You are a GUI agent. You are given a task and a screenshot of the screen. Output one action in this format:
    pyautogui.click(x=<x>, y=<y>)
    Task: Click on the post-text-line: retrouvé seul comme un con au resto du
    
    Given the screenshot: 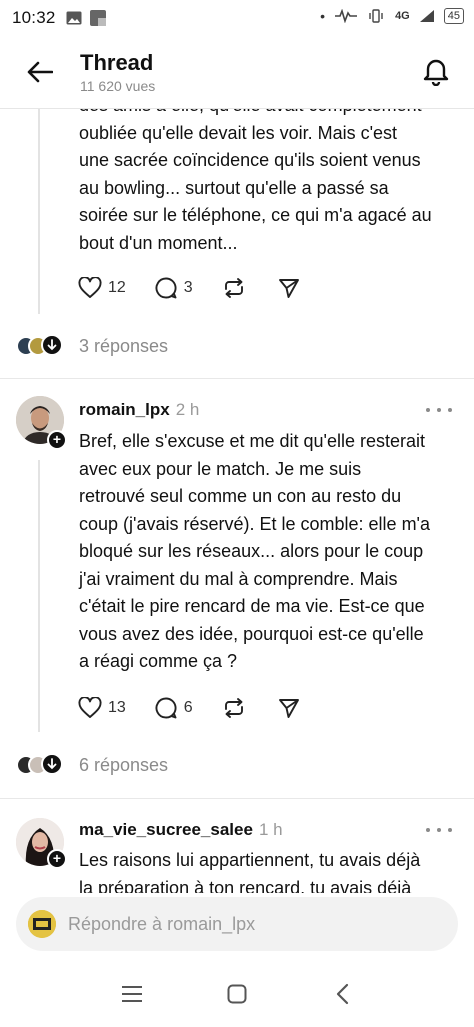 What is the action you would take?
    pyautogui.click(x=240, y=496)
    